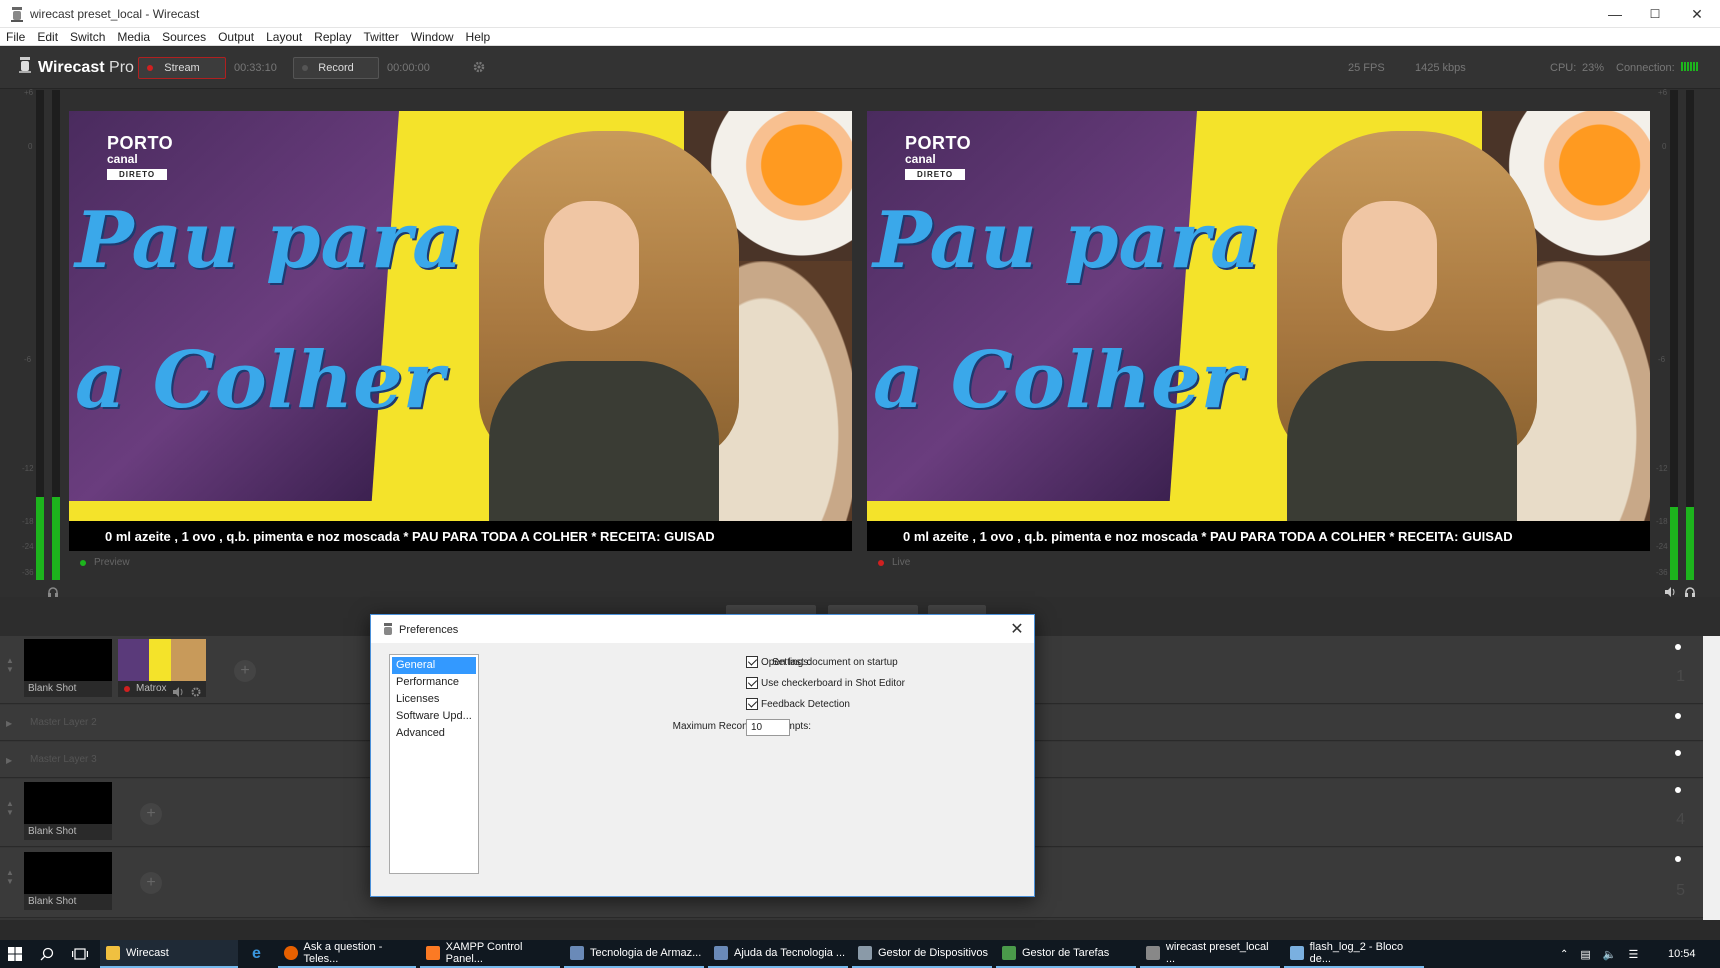 Image resolution: width=1720 pixels, height=968 pixels. What do you see at coordinates (236, 36) in the screenshot?
I see `menu-output: Output` at bounding box center [236, 36].